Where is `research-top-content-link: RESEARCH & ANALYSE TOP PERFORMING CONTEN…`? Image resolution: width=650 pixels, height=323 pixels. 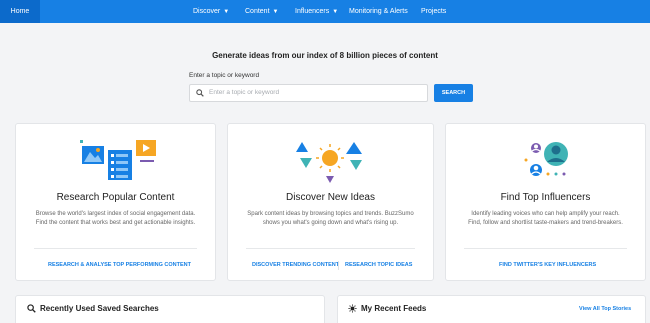
research-top-content-link: RESEARCH & ANALYSE TOP PERFORMING CONTEN… is located at coordinates (119, 265).